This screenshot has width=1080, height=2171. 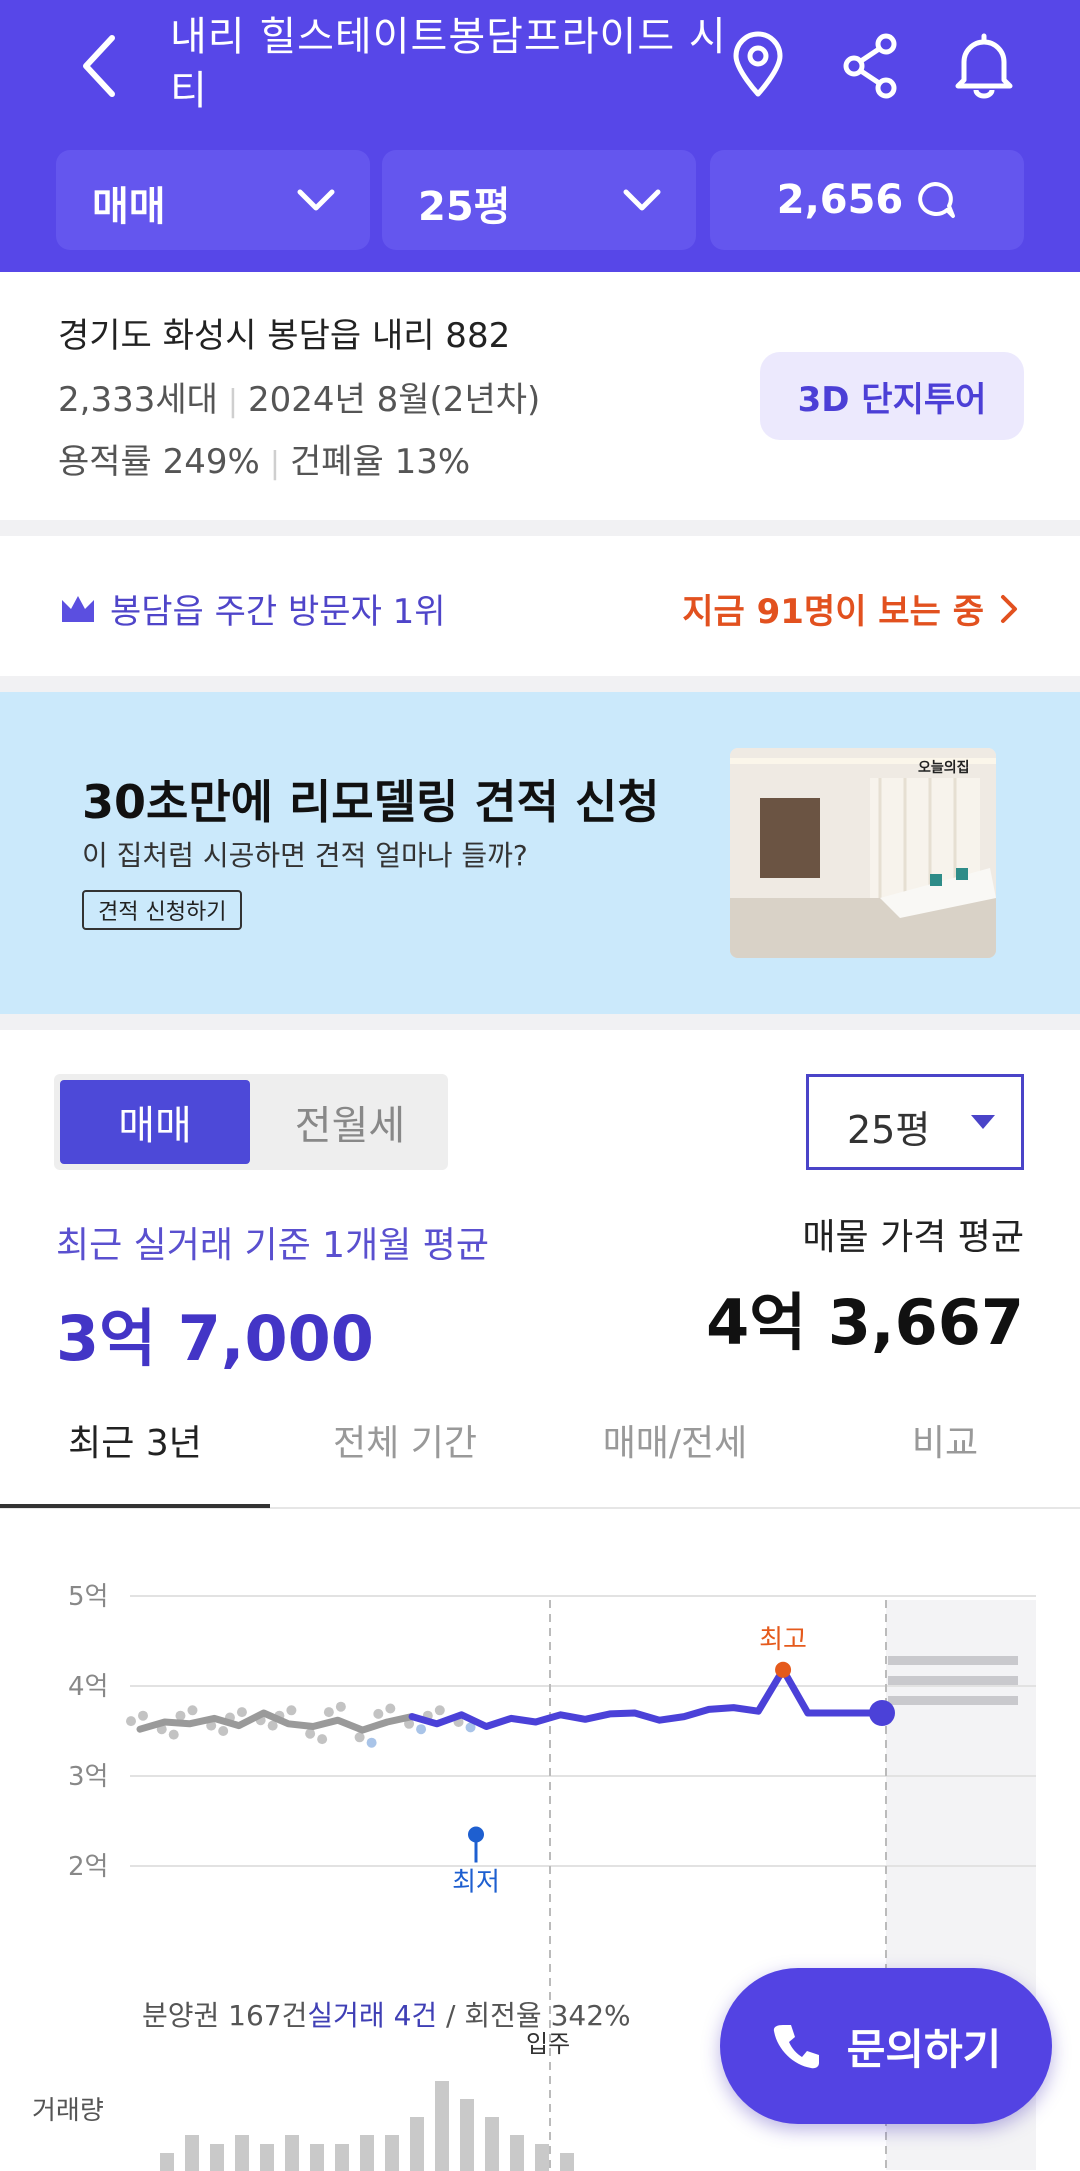 I want to click on floor-area-ratio: 용적률 249%, so click(x=159, y=462).